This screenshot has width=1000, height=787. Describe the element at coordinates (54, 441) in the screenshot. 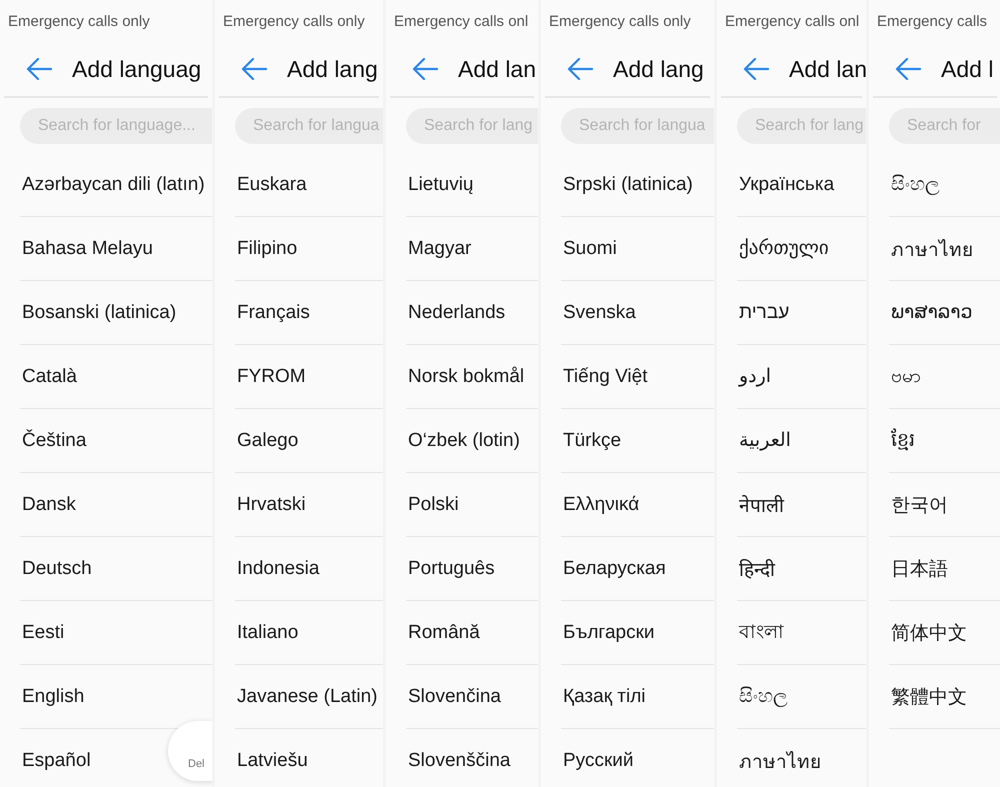

I see `language-item: Čeština` at that location.